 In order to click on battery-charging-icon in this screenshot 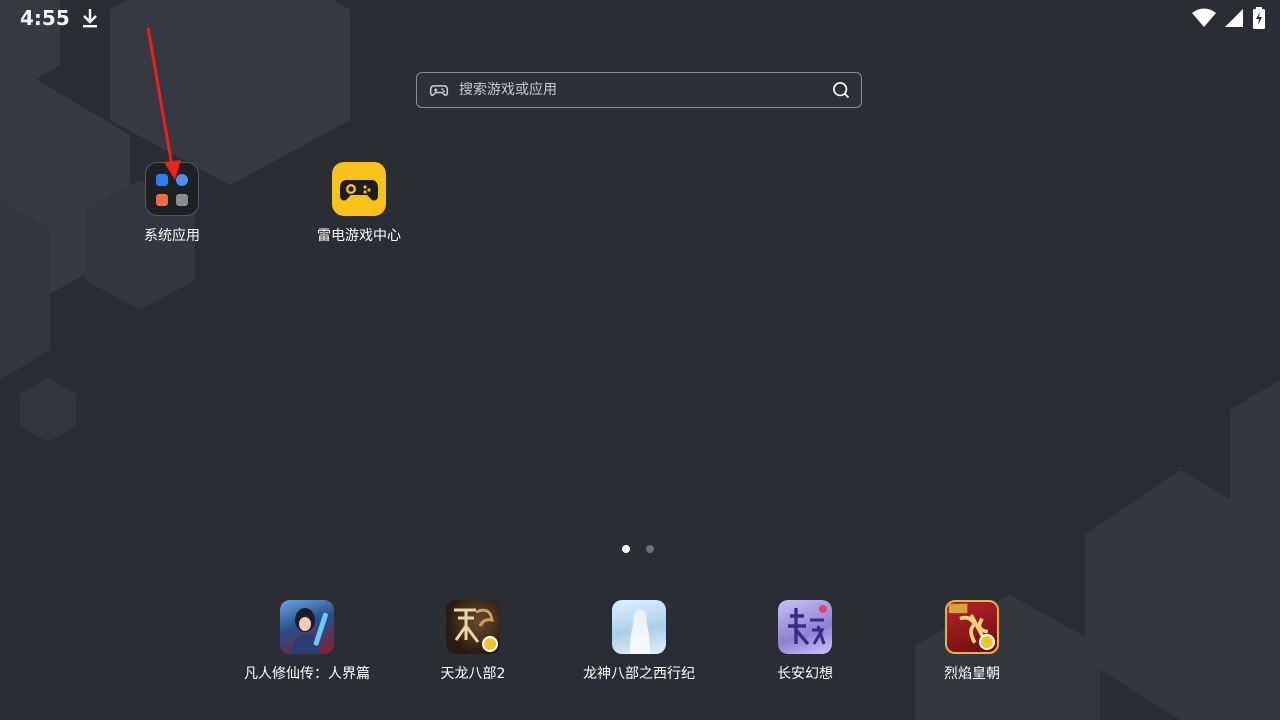, I will do `click(1259, 18)`.